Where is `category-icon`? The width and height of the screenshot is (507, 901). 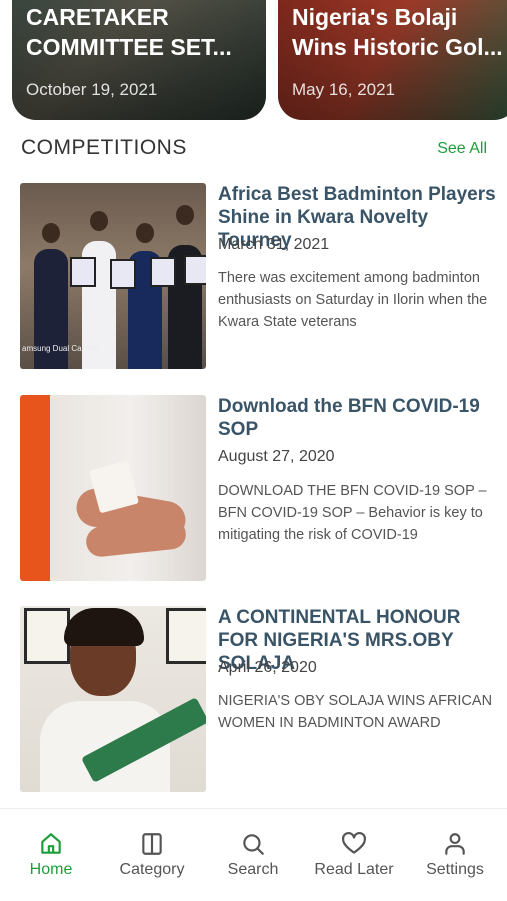
category-icon is located at coordinates (152, 844).